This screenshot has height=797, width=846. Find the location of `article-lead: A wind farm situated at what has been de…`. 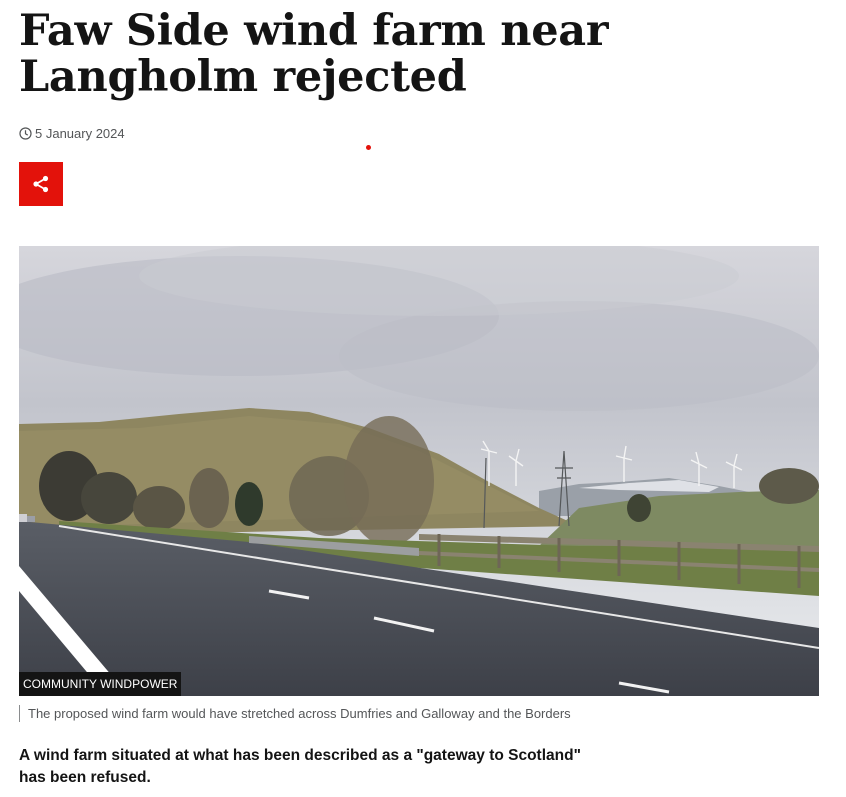

article-lead: A wind farm situated at what has been de… is located at coordinates (300, 766).